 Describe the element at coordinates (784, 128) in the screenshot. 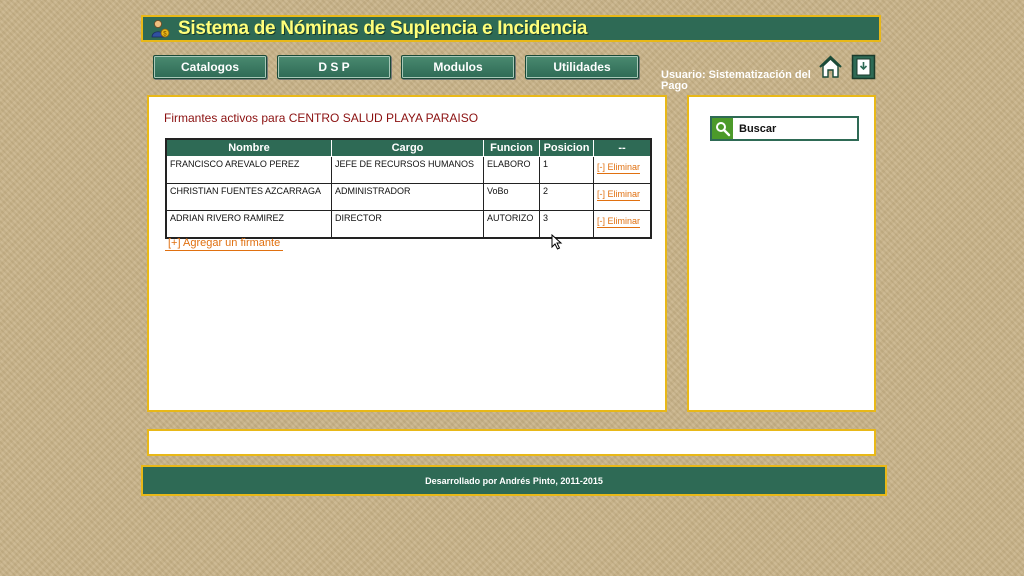

I see `search-box: Buscar` at that location.